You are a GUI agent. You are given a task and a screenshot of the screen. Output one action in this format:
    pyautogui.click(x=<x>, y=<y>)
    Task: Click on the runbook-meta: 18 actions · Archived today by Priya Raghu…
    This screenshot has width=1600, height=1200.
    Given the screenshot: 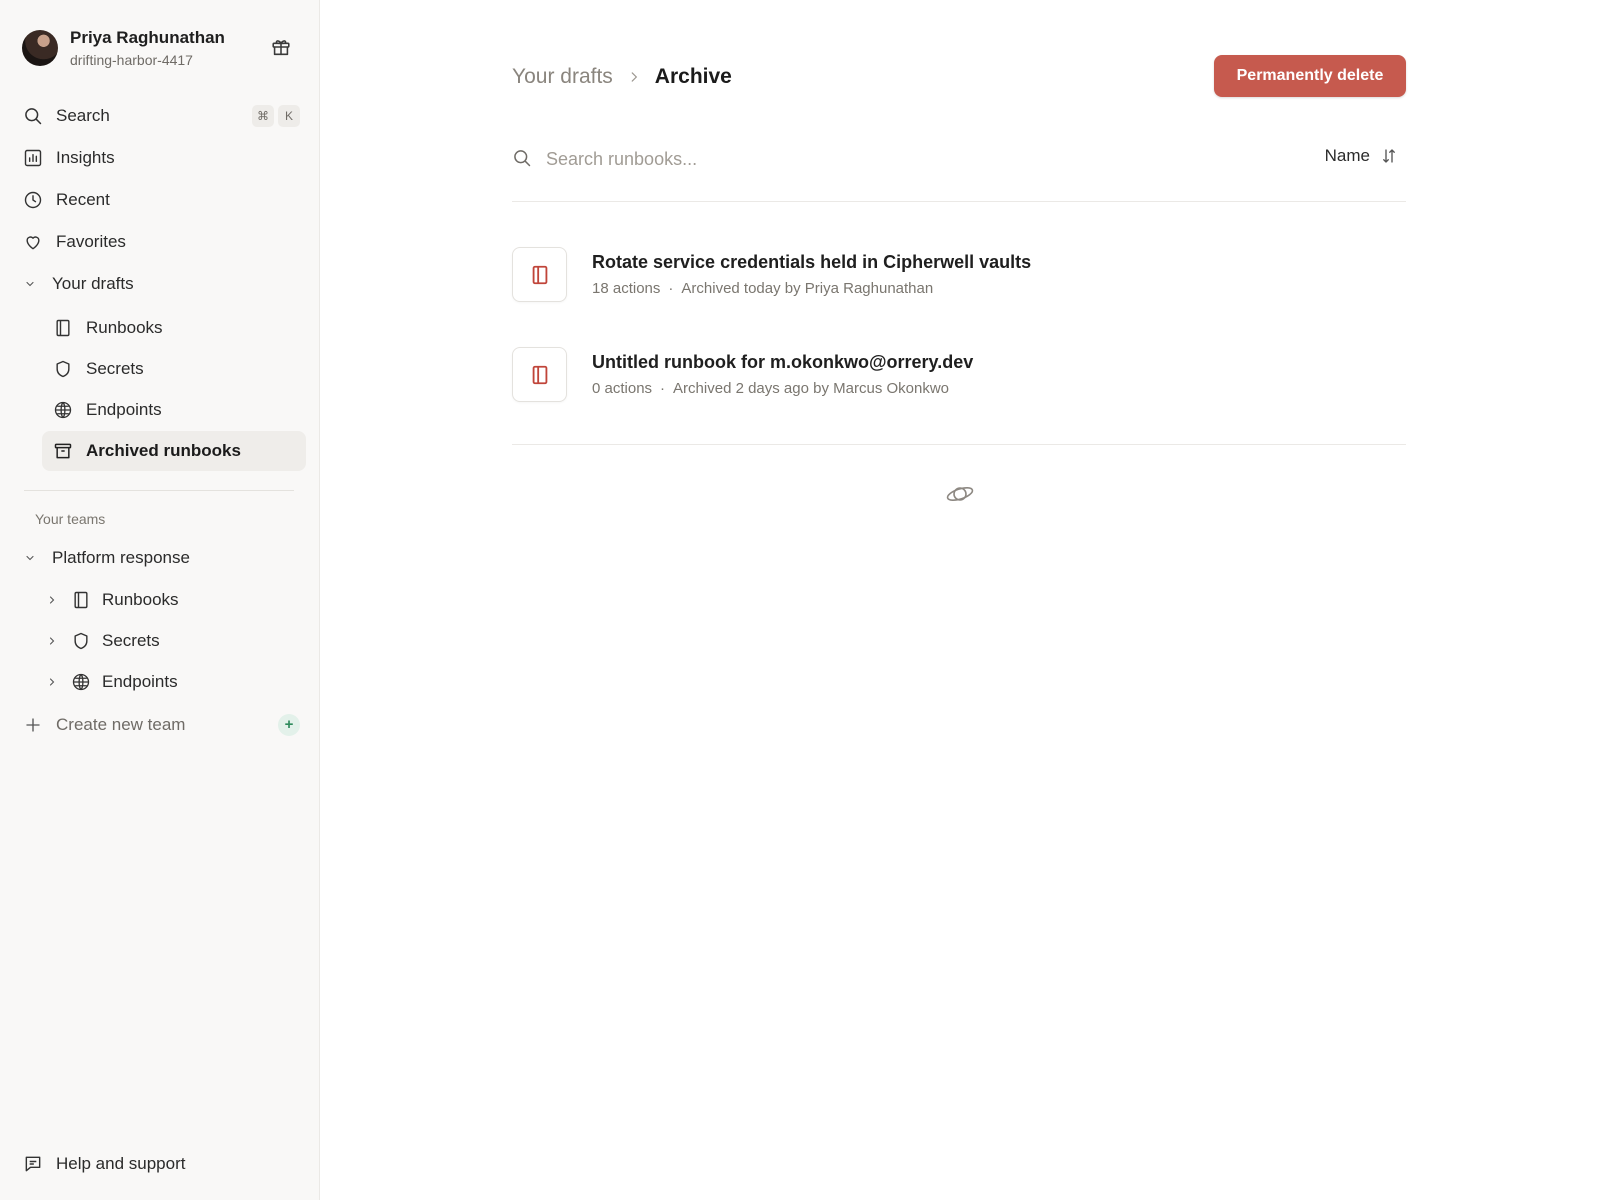 What is the action you would take?
    pyautogui.click(x=762, y=288)
    